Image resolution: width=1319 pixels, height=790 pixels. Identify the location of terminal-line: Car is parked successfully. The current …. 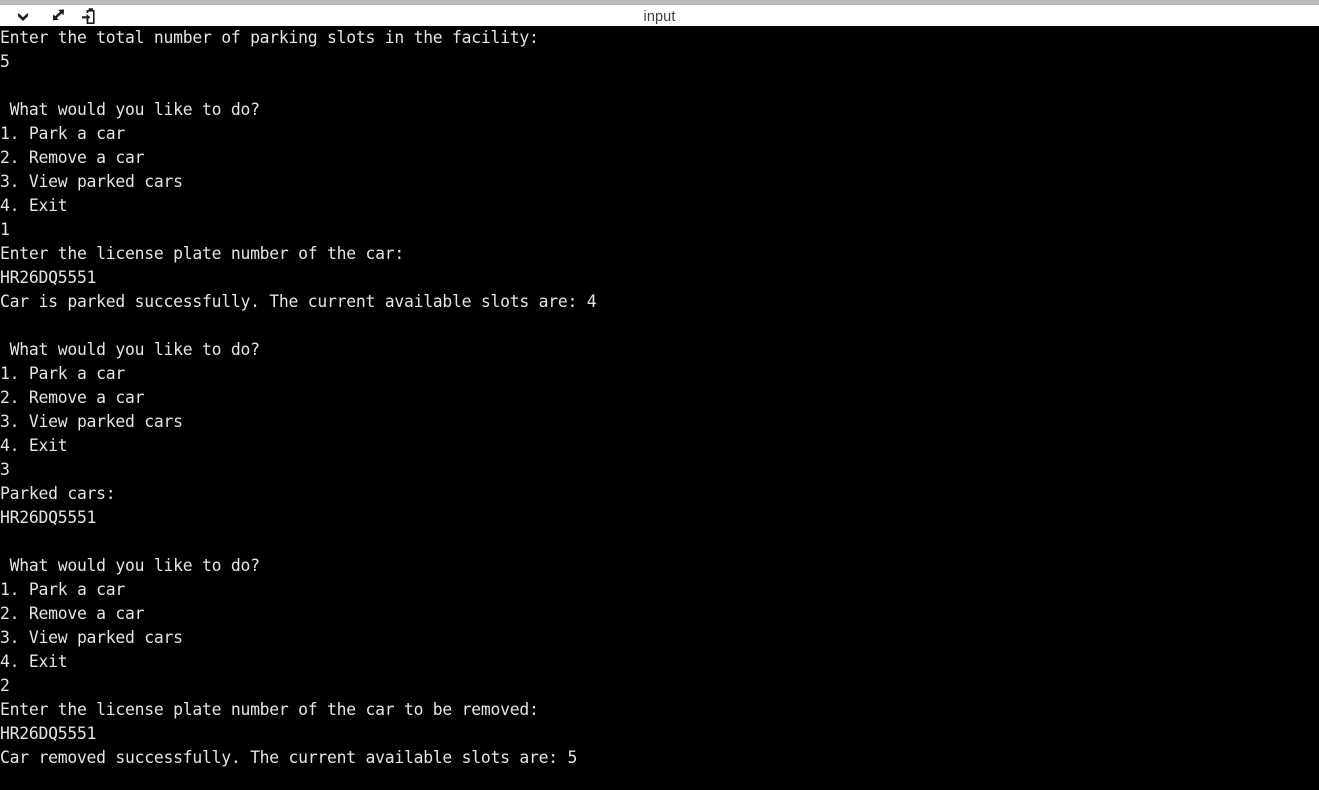
(298, 301).